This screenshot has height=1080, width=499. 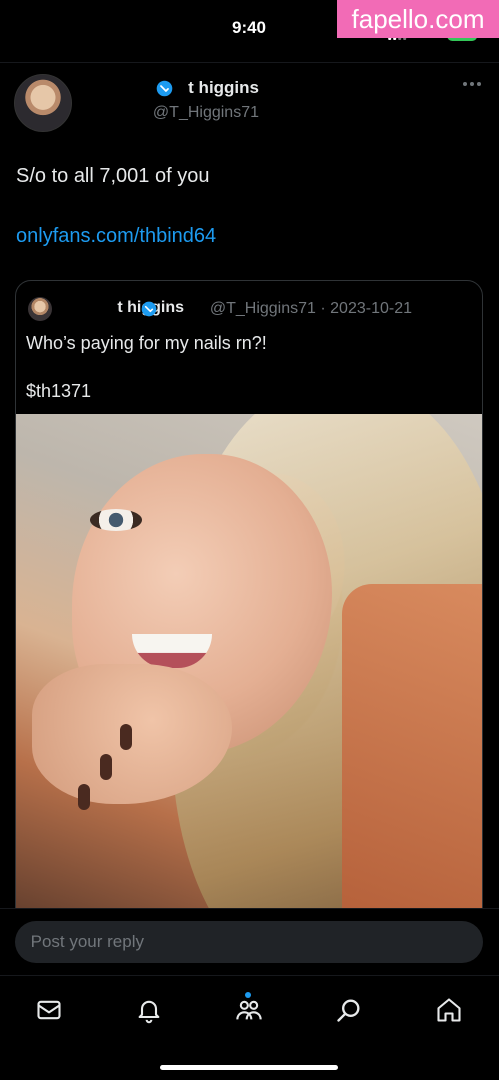 What do you see at coordinates (310, 308) in the screenshot?
I see `quote-meta: @T_Higgins71 · 2023-10-21` at bounding box center [310, 308].